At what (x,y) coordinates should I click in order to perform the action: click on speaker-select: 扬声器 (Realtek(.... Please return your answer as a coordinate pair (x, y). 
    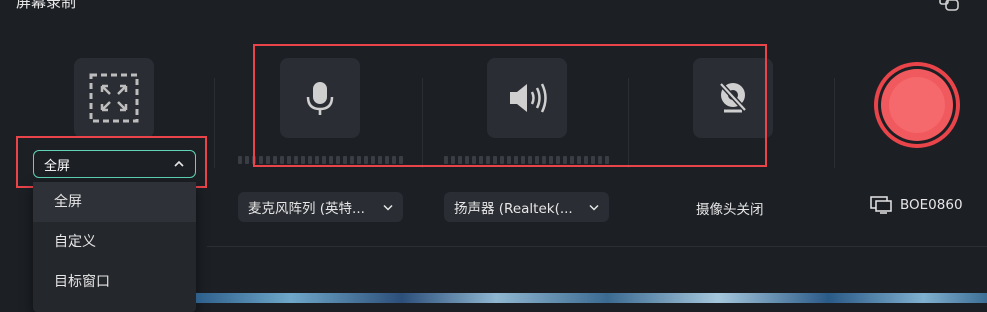
    Looking at the image, I should click on (526, 207).